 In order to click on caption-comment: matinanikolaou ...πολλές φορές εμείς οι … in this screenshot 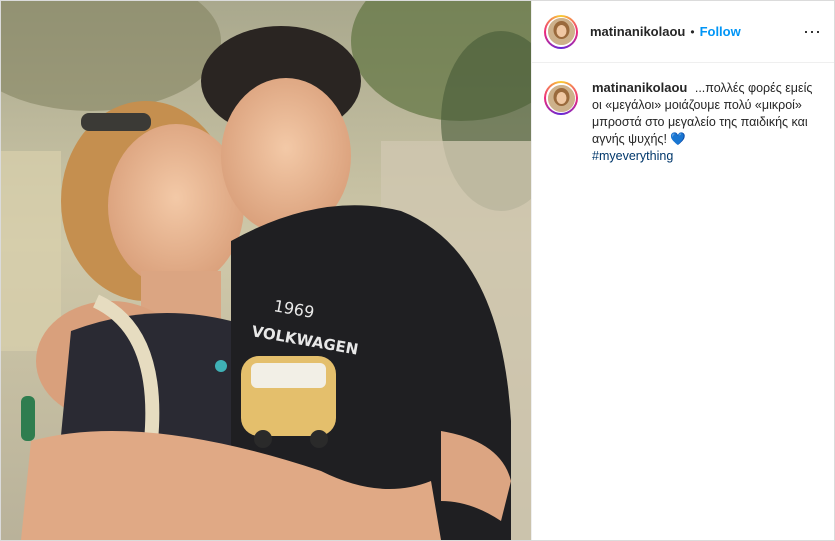, I will do `click(683, 114)`.